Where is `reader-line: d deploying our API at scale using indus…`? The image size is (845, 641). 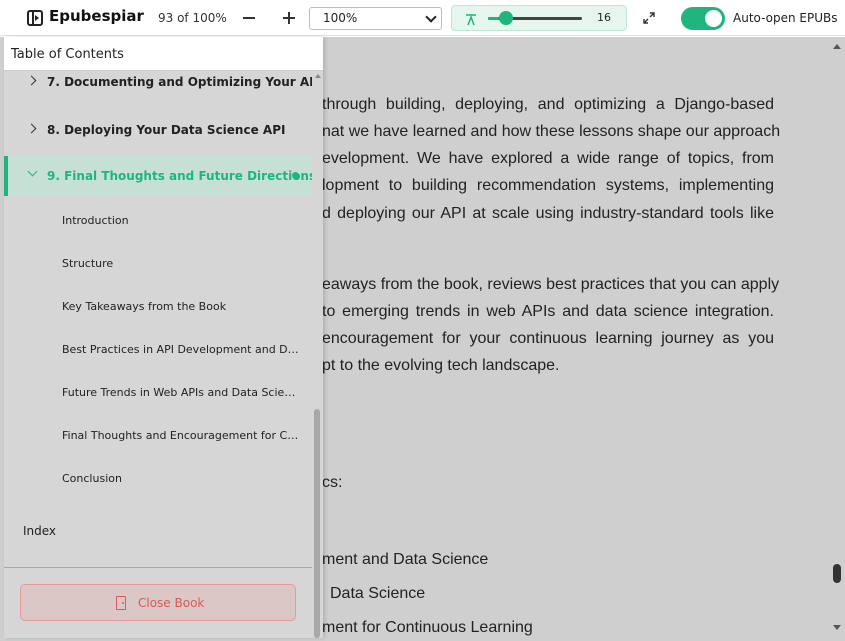 reader-line: d deploying our API at scale using indus… is located at coordinates (548, 213).